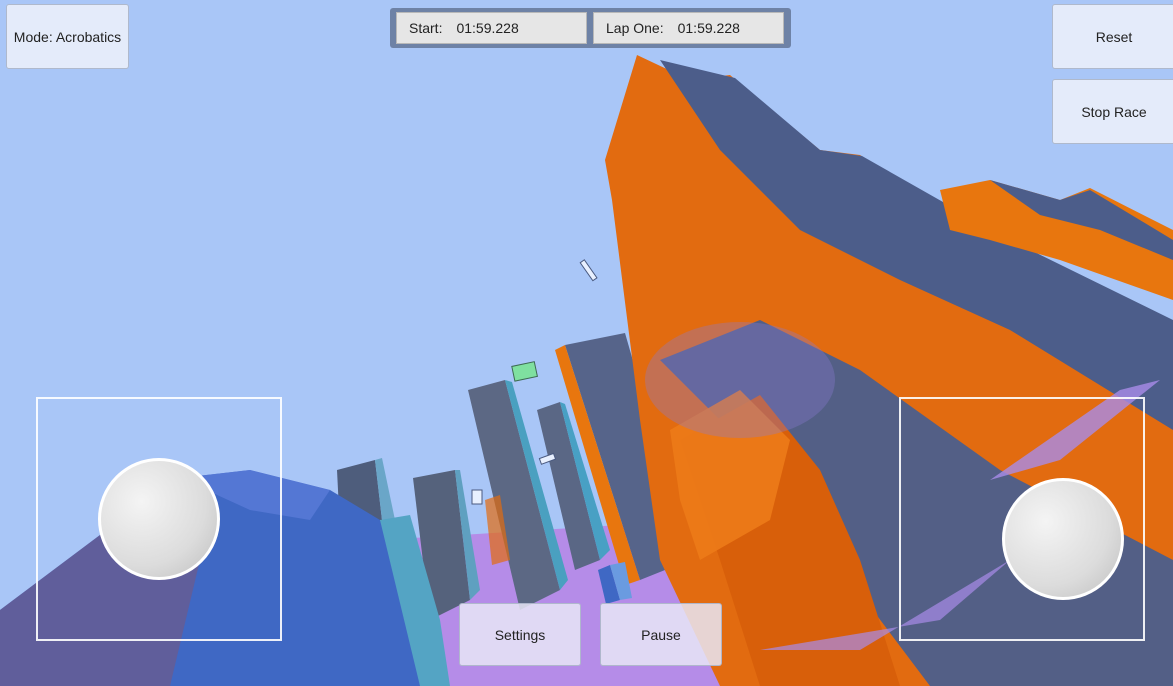 Image resolution: width=1173 pixels, height=686 pixels. What do you see at coordinates (1112, 111) in the screenshot?
I see `stop-race-button: Stop Race` at bounding box center [1112, 111].